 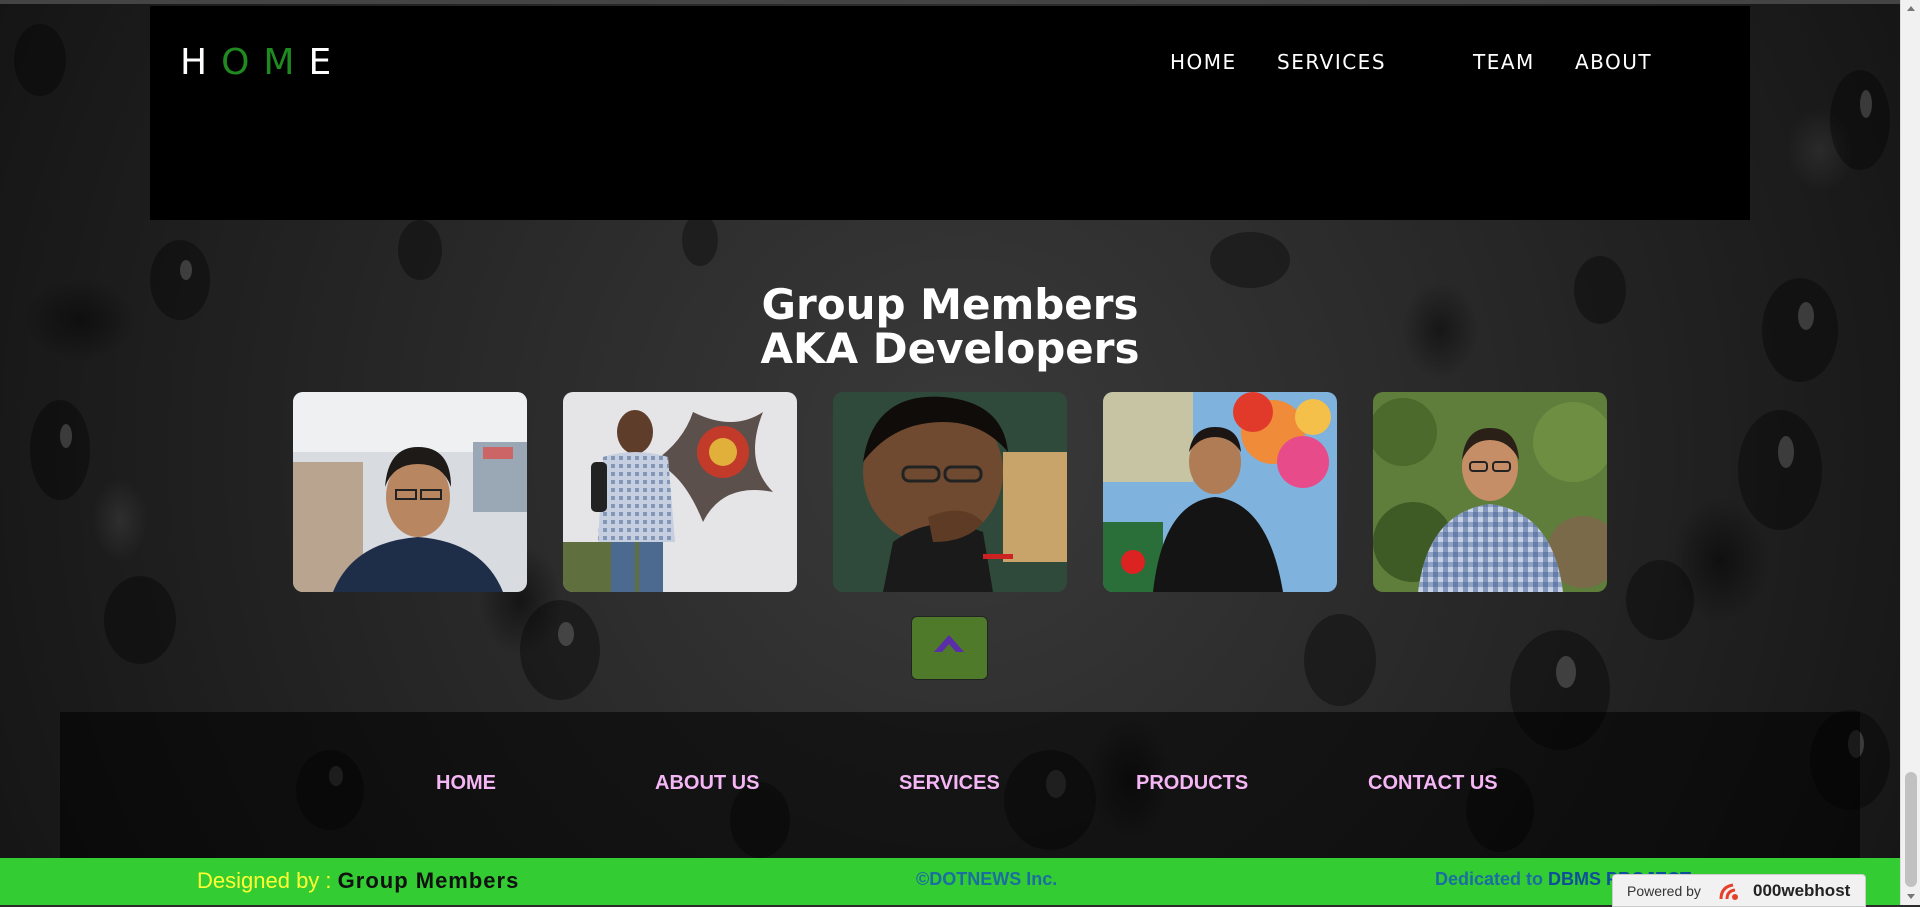 What do you see at coordinates (987, 879) in the screenshot?
I see `copyright-text: ©DOTNEWS Inc.` at bounding box center [987, 879].